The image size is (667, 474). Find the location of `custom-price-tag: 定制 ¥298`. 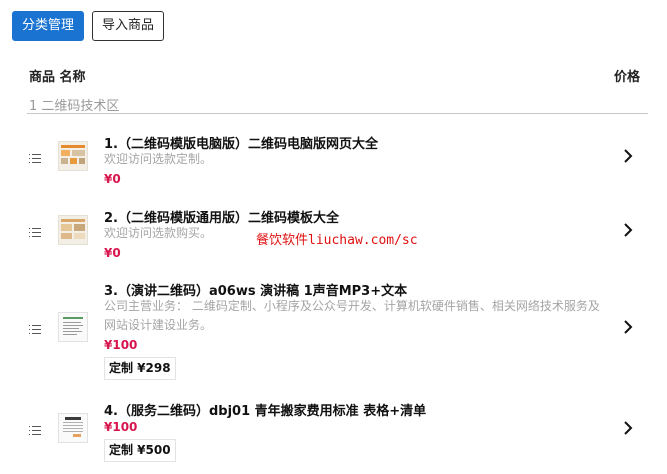

custom-price-tag: 定制 ¥298 is located at coordinates (140, 368).